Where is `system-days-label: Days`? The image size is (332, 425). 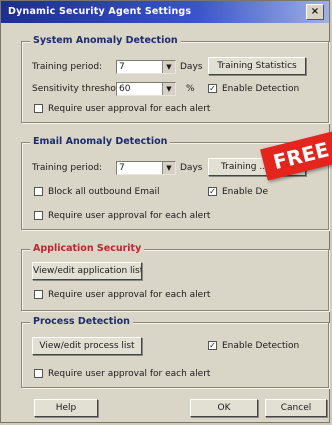
system-days-label: Days is located at coordinates (191, 67).